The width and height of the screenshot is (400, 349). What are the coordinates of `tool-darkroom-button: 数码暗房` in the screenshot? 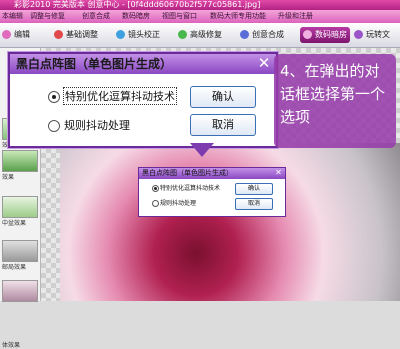 It's located at (325, 35).